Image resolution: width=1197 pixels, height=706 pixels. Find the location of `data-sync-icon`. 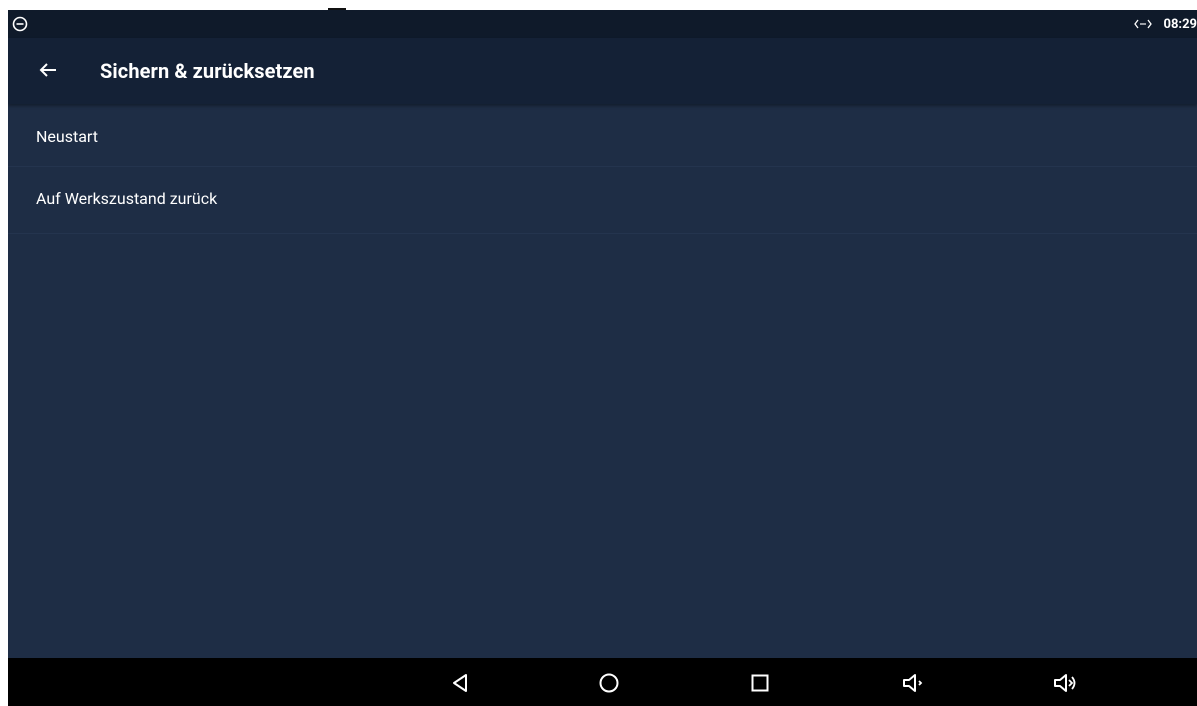

data-sync-icon is located at coordinates (1142, 24).